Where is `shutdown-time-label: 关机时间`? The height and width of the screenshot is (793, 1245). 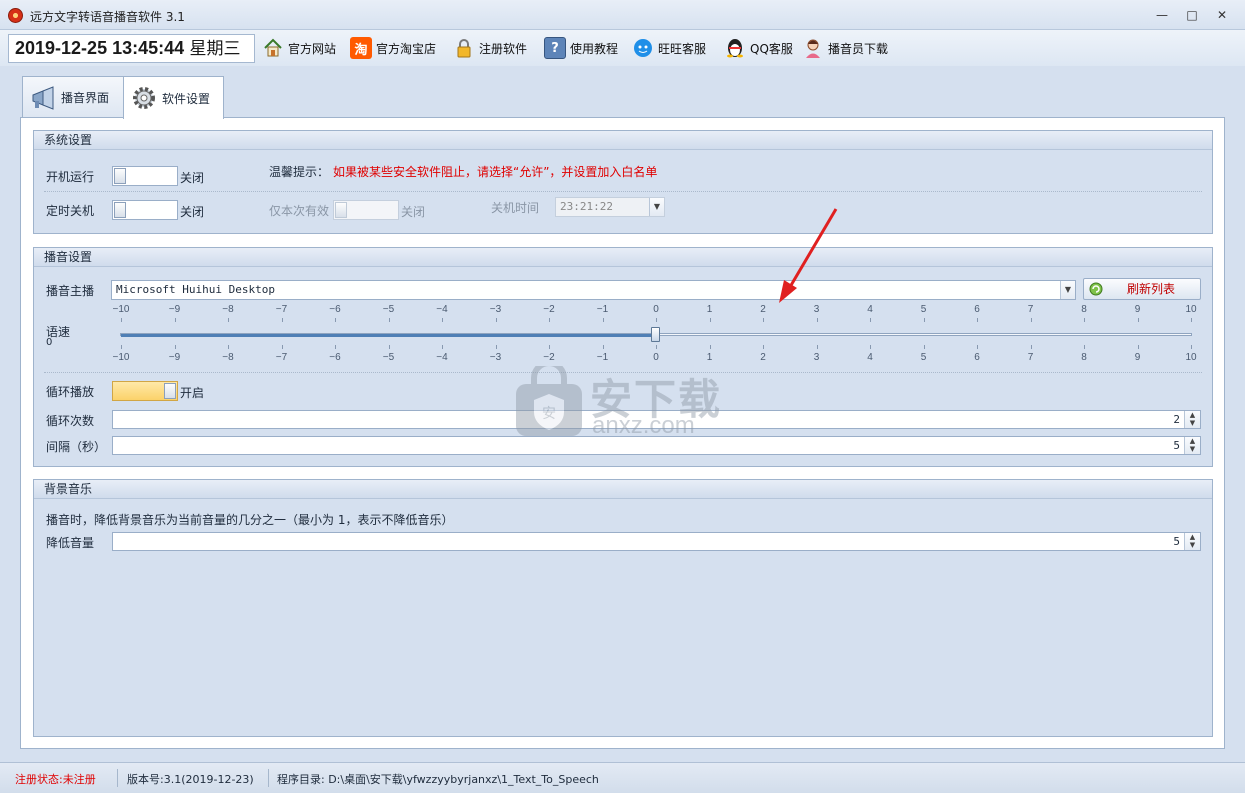
shutdown-time-label: 关机时间 is located at coordinates (515, 208).